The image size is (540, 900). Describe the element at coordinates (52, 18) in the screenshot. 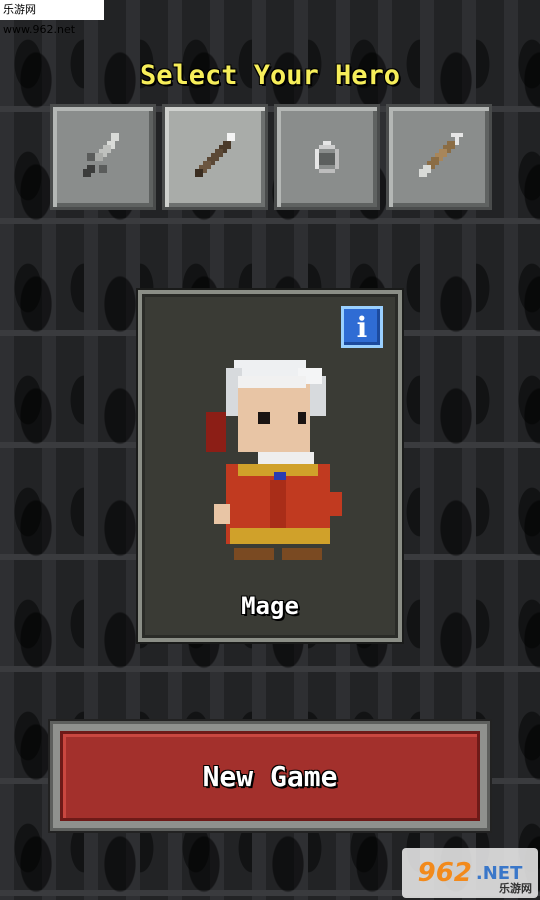

I see `watermark-top: 乐游网 www.962.net` at that location.